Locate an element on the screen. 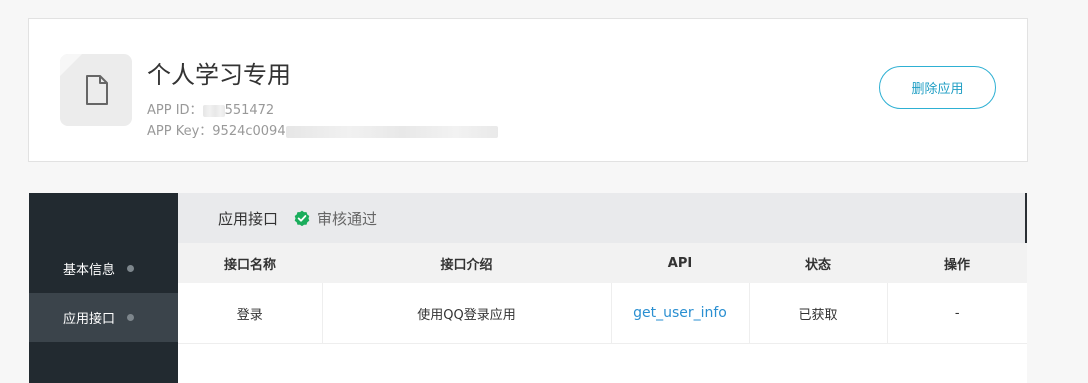  sidebar-item-app-api: 应用接口 is located at coordinates (103, 317).